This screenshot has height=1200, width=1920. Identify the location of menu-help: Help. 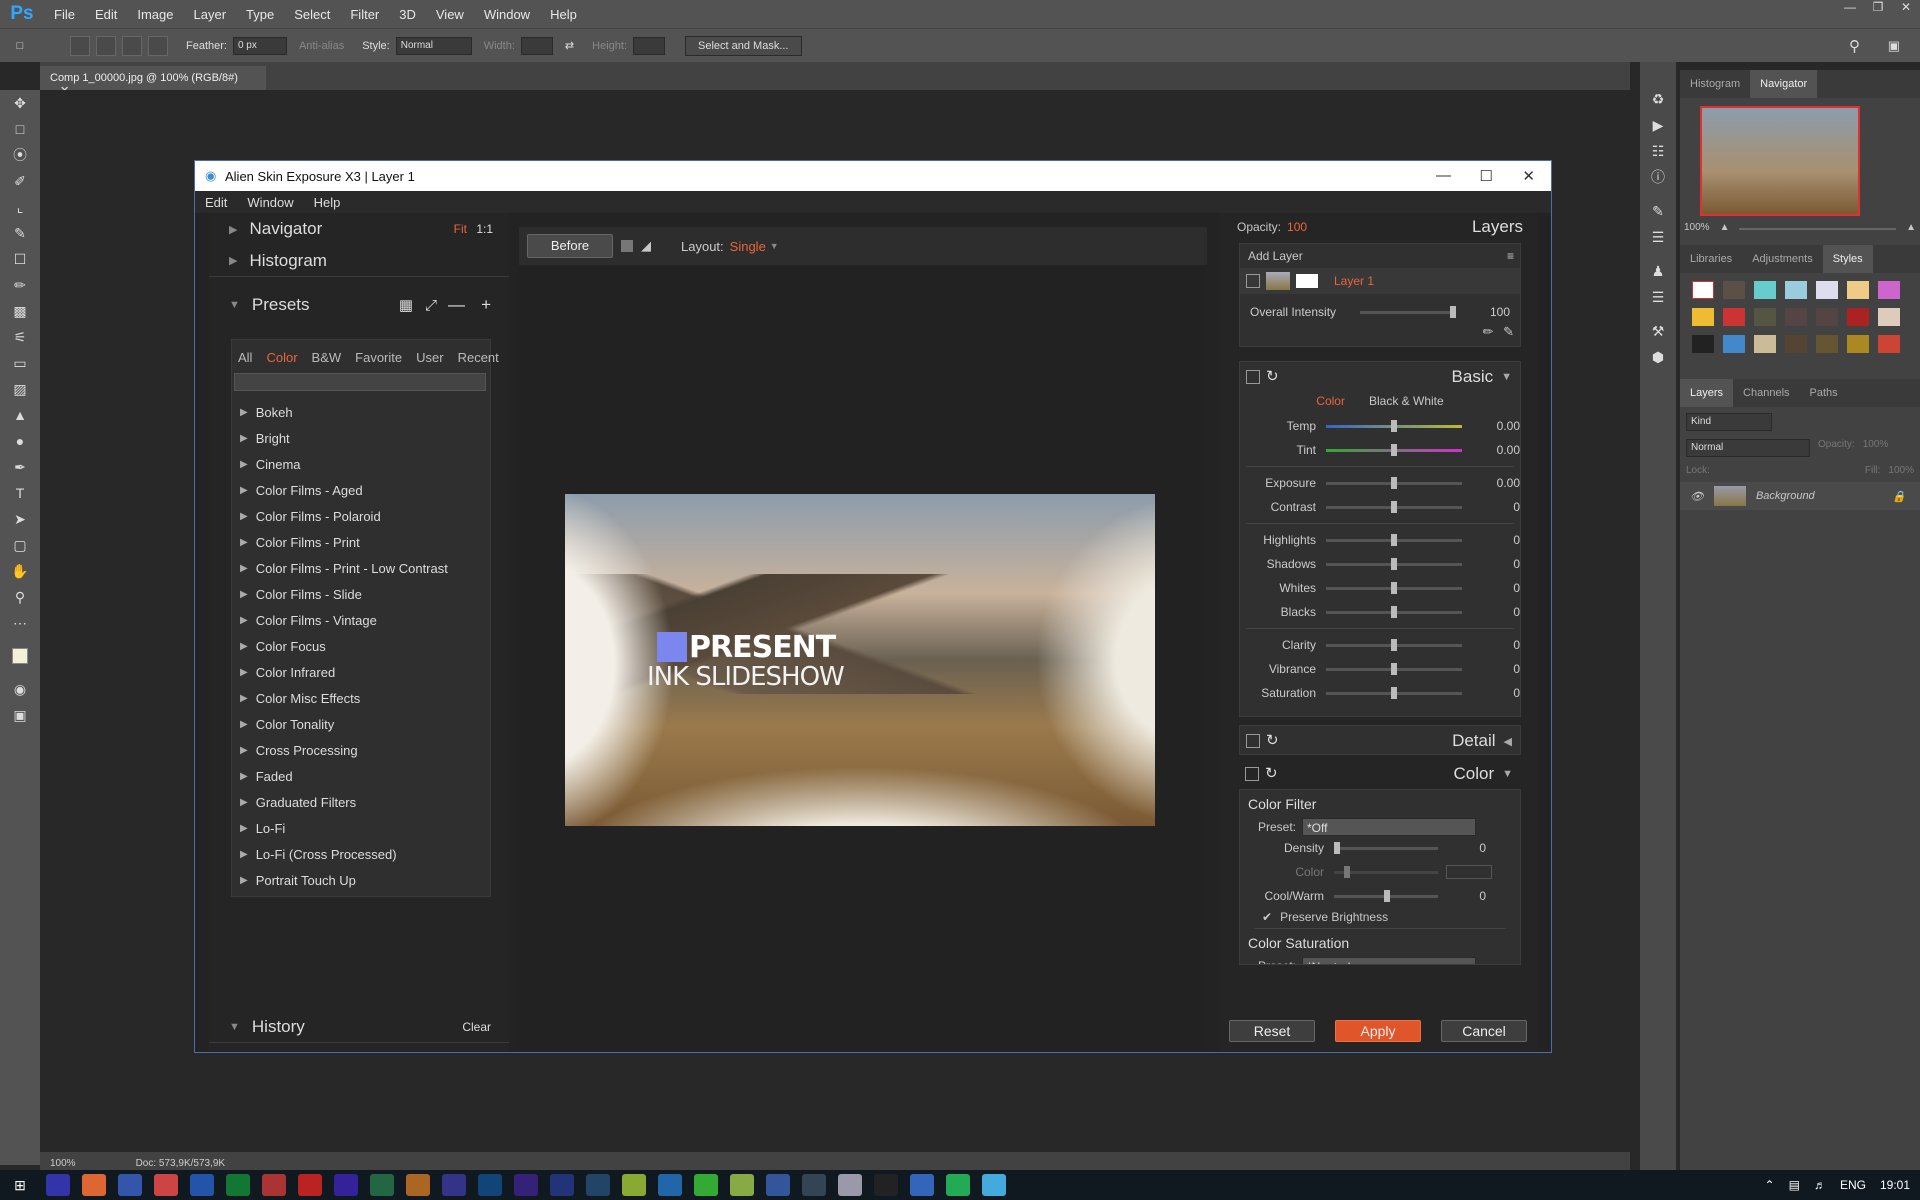
(563, 14).